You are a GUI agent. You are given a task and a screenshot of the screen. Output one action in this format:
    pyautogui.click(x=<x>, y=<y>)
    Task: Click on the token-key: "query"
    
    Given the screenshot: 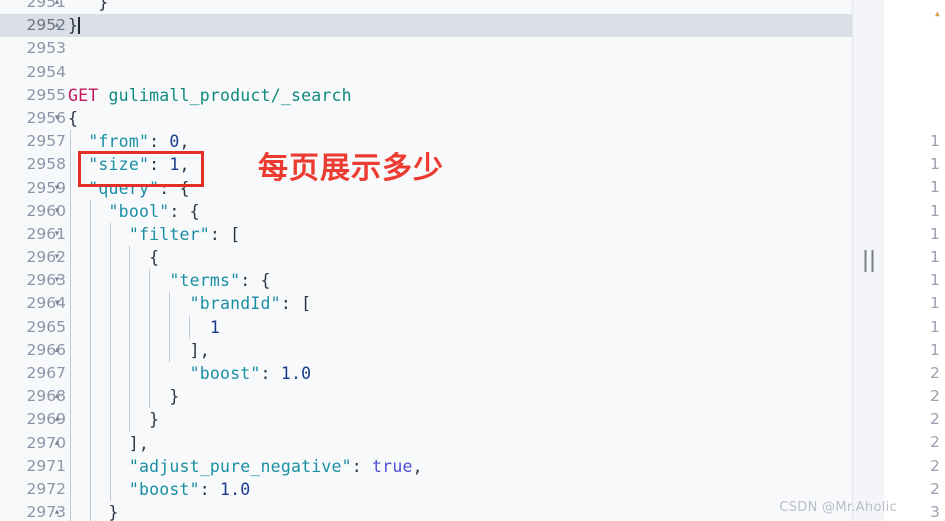 What is the action you would take?
    pyautogui.click(x=124, y=188)
    